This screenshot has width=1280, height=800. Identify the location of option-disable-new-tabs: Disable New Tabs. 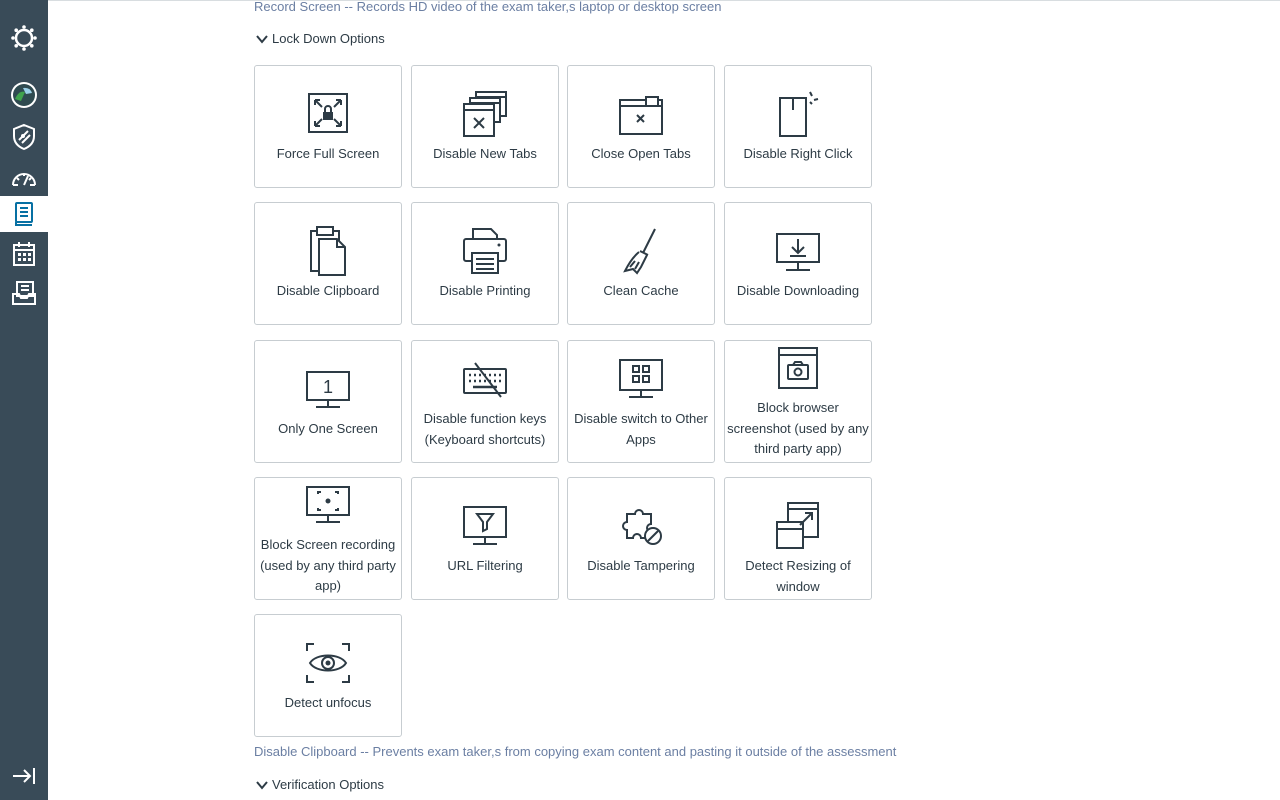
(485, 126).